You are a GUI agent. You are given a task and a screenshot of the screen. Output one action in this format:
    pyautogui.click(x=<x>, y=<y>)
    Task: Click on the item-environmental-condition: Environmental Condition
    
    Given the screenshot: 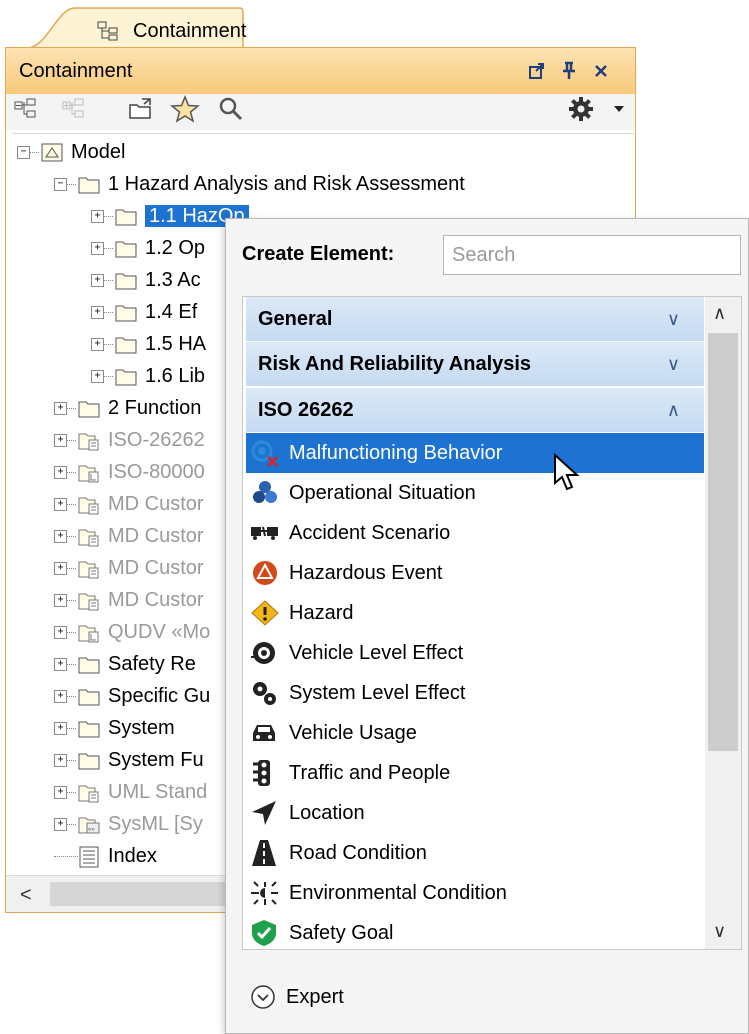 What is the action you would take?
    pyautogui.click(x=475, y=893)
    